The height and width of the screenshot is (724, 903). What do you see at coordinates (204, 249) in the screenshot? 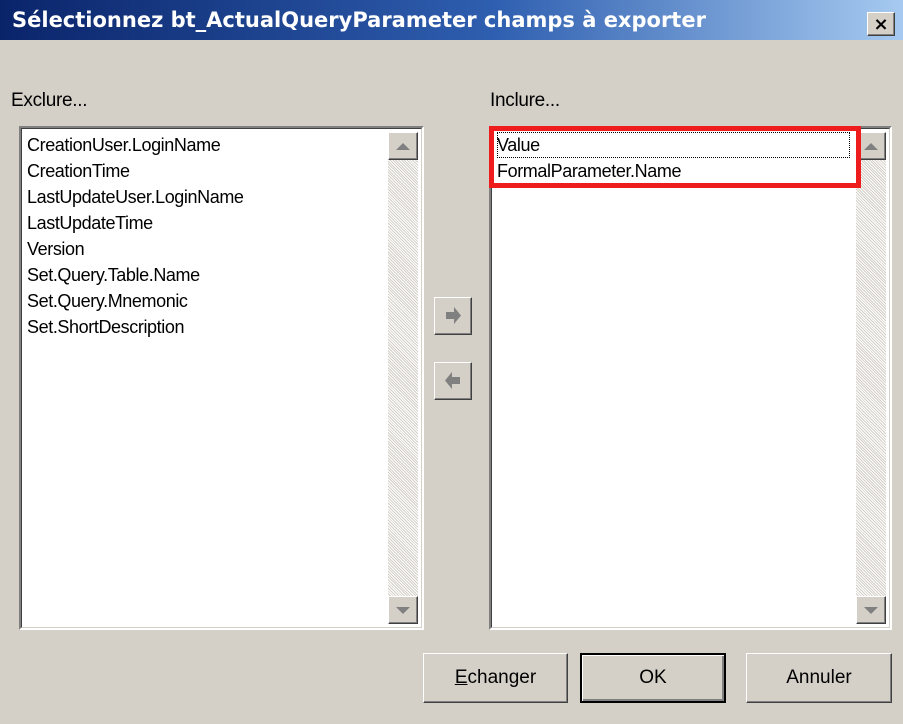
I see `list-item: Version` at bounding box center [204, 249].